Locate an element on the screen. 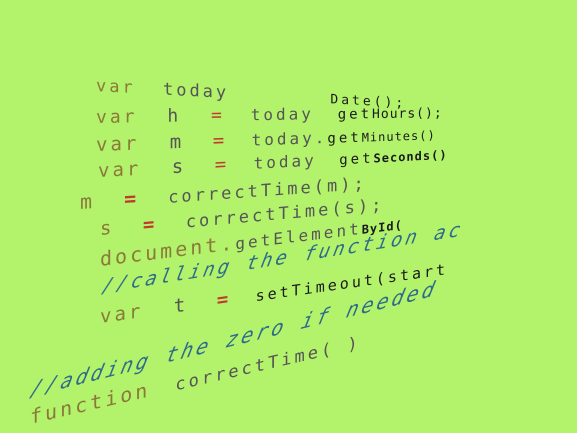  variable-t: t is located at coordinates (181, 305).